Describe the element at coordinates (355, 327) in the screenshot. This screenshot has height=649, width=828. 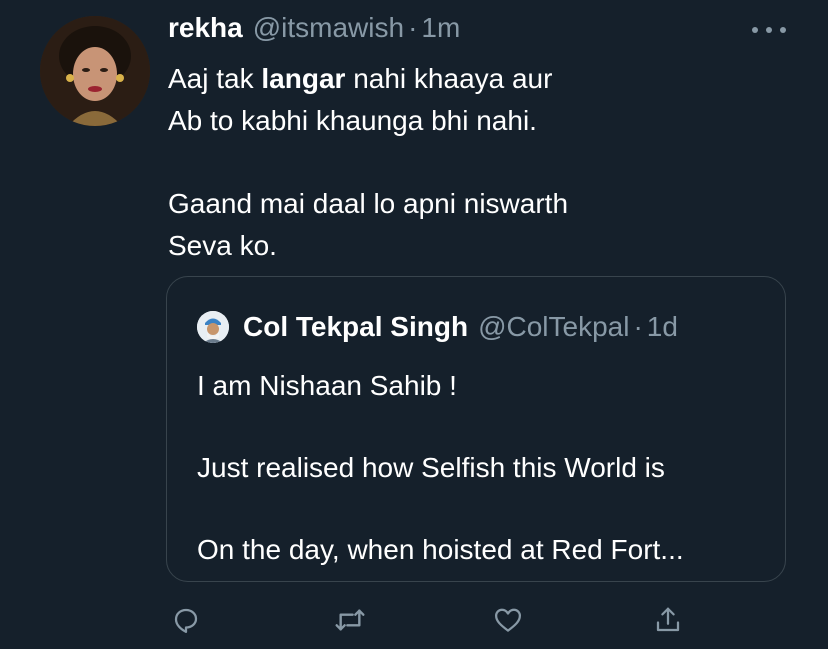
I see `quoted-author-name: Col Tekpal Singh` at that location.